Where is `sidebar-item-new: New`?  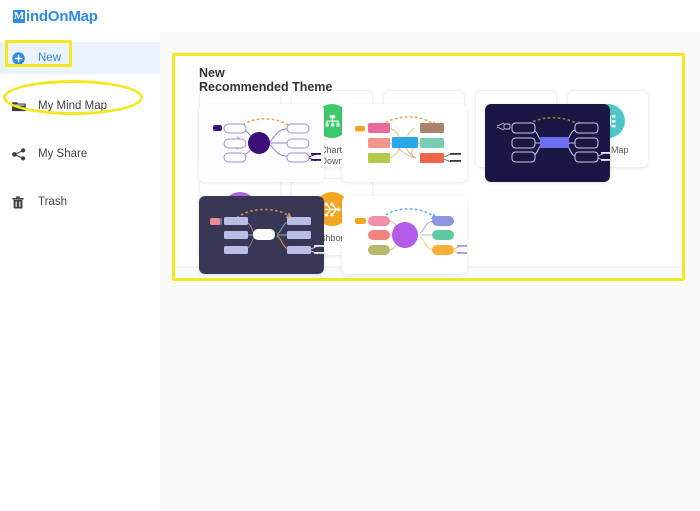 sidebar-item-new: New is located at coordinates (80, 58).